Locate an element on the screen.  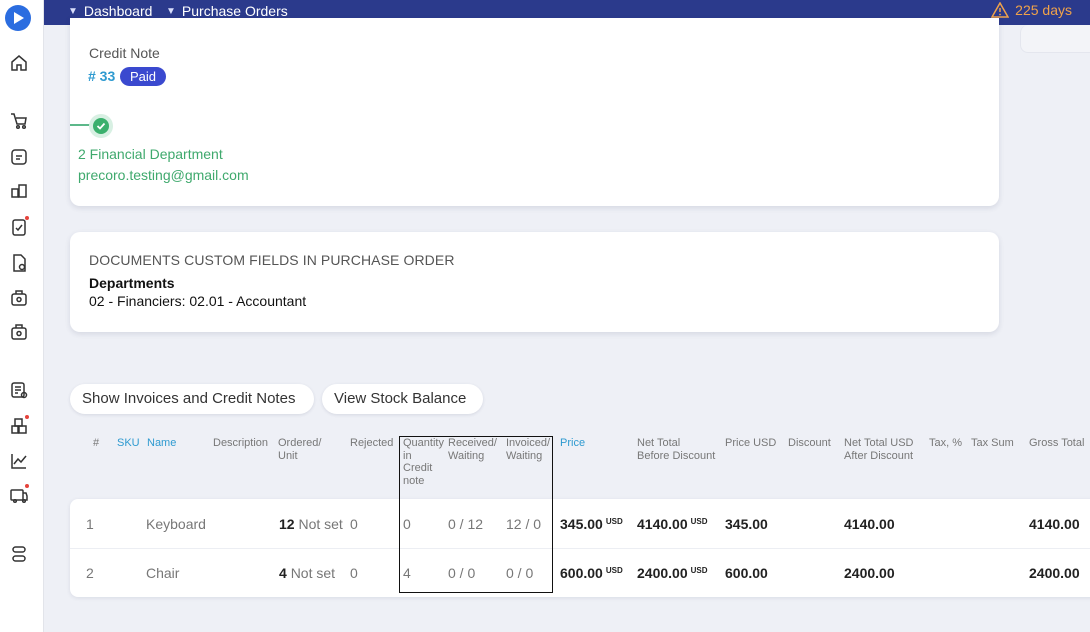
trial-days: 225 days is located at coordinates (1043, 10).